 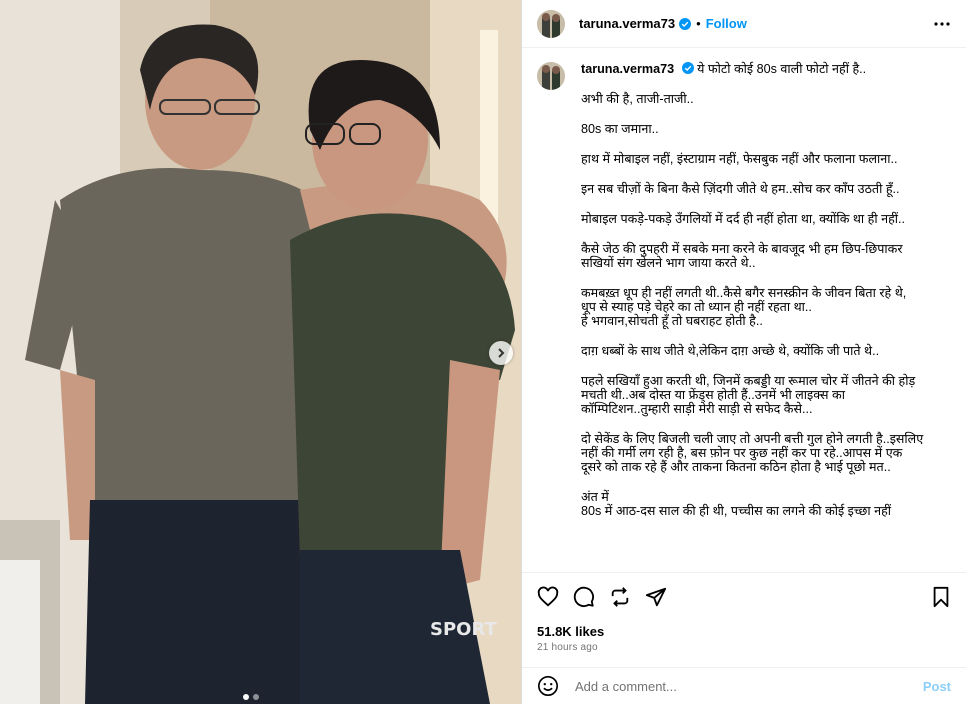 What do you see at coordinates (251, 697) in the screenshot?
I see `carousel-dots` at bounding box center [251, 697].